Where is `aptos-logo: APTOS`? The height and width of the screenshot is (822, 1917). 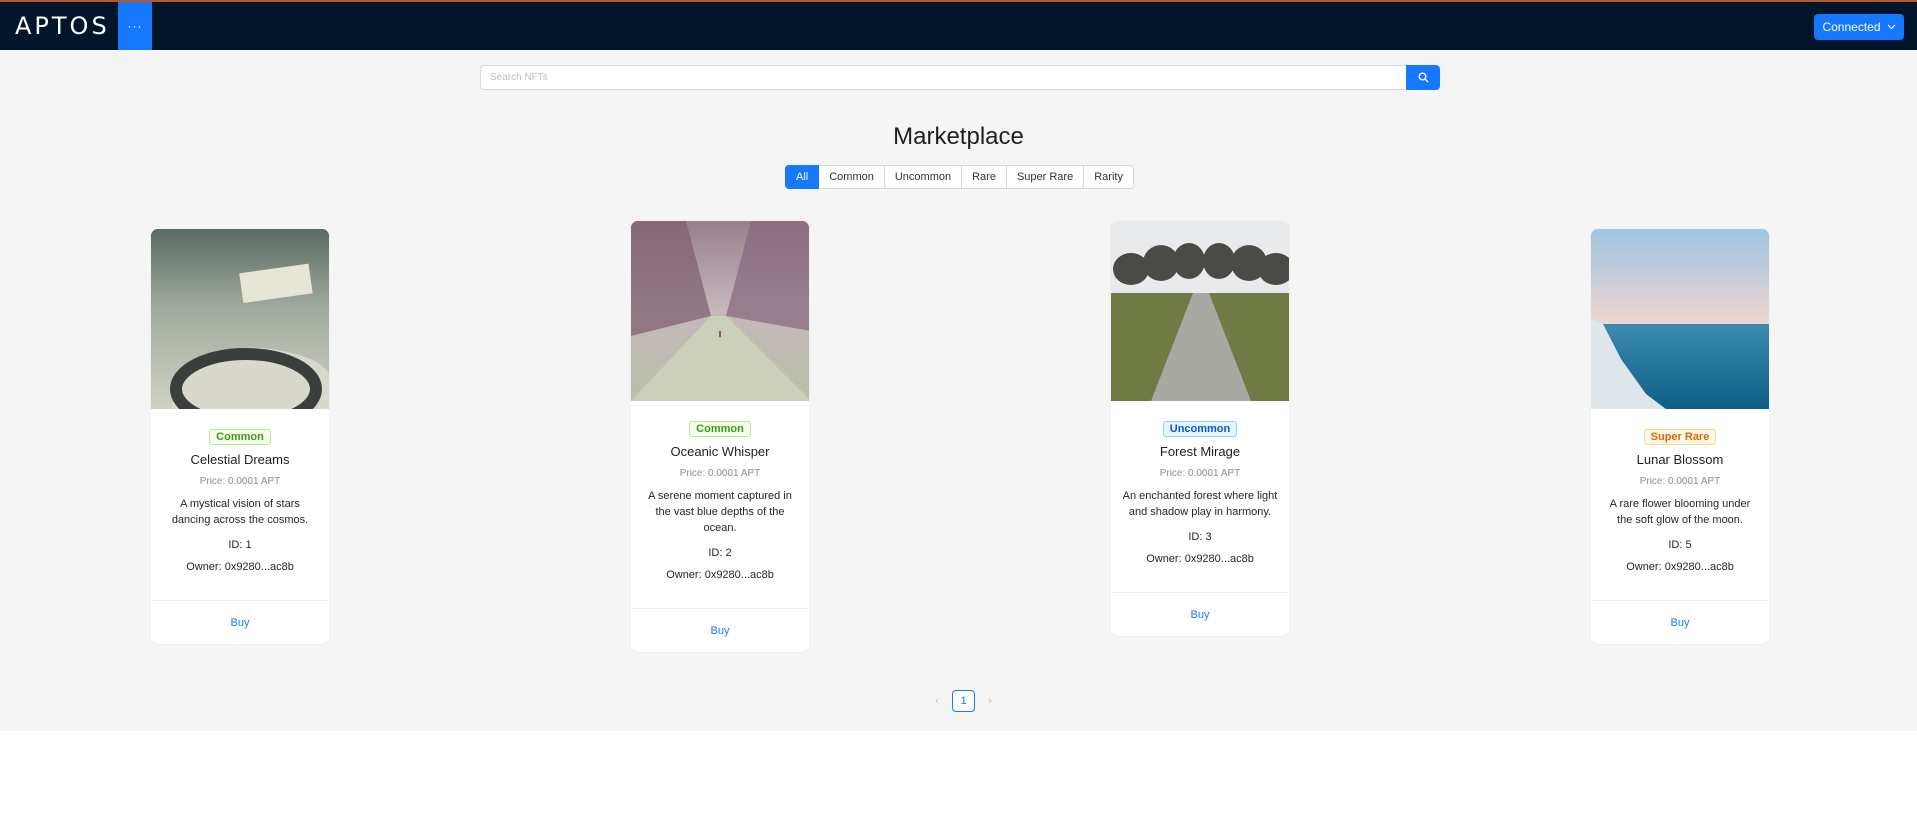 aptos-logo: APTOS is located at coordinates (59, 26).